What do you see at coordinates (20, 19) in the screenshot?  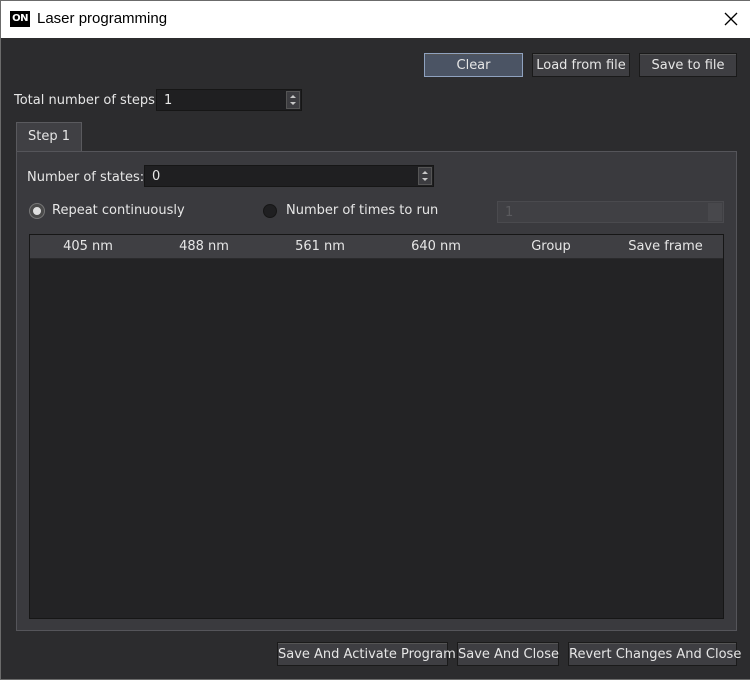 I see `app-logo-icon: ON` at bounding box center [20, 19].